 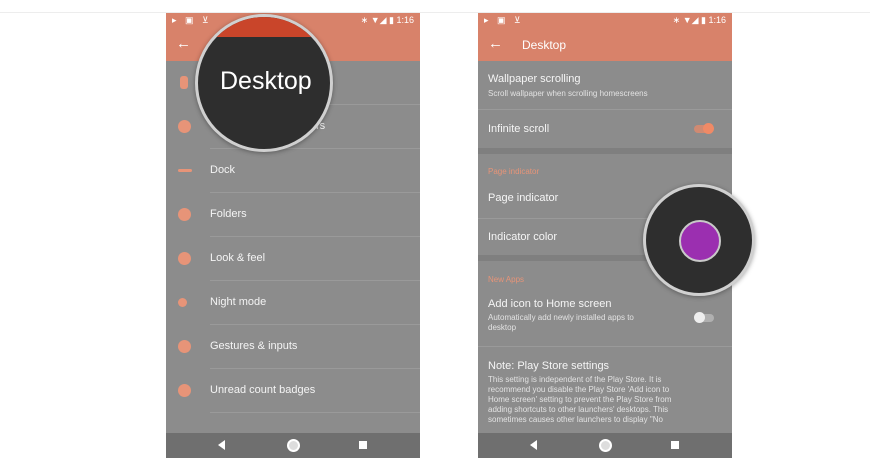 What do you see at coordinates (504, 20) in the screenshot?
I see `status-icons-left: ▸ ▣ ⊻` at bounding box center [504, 20].